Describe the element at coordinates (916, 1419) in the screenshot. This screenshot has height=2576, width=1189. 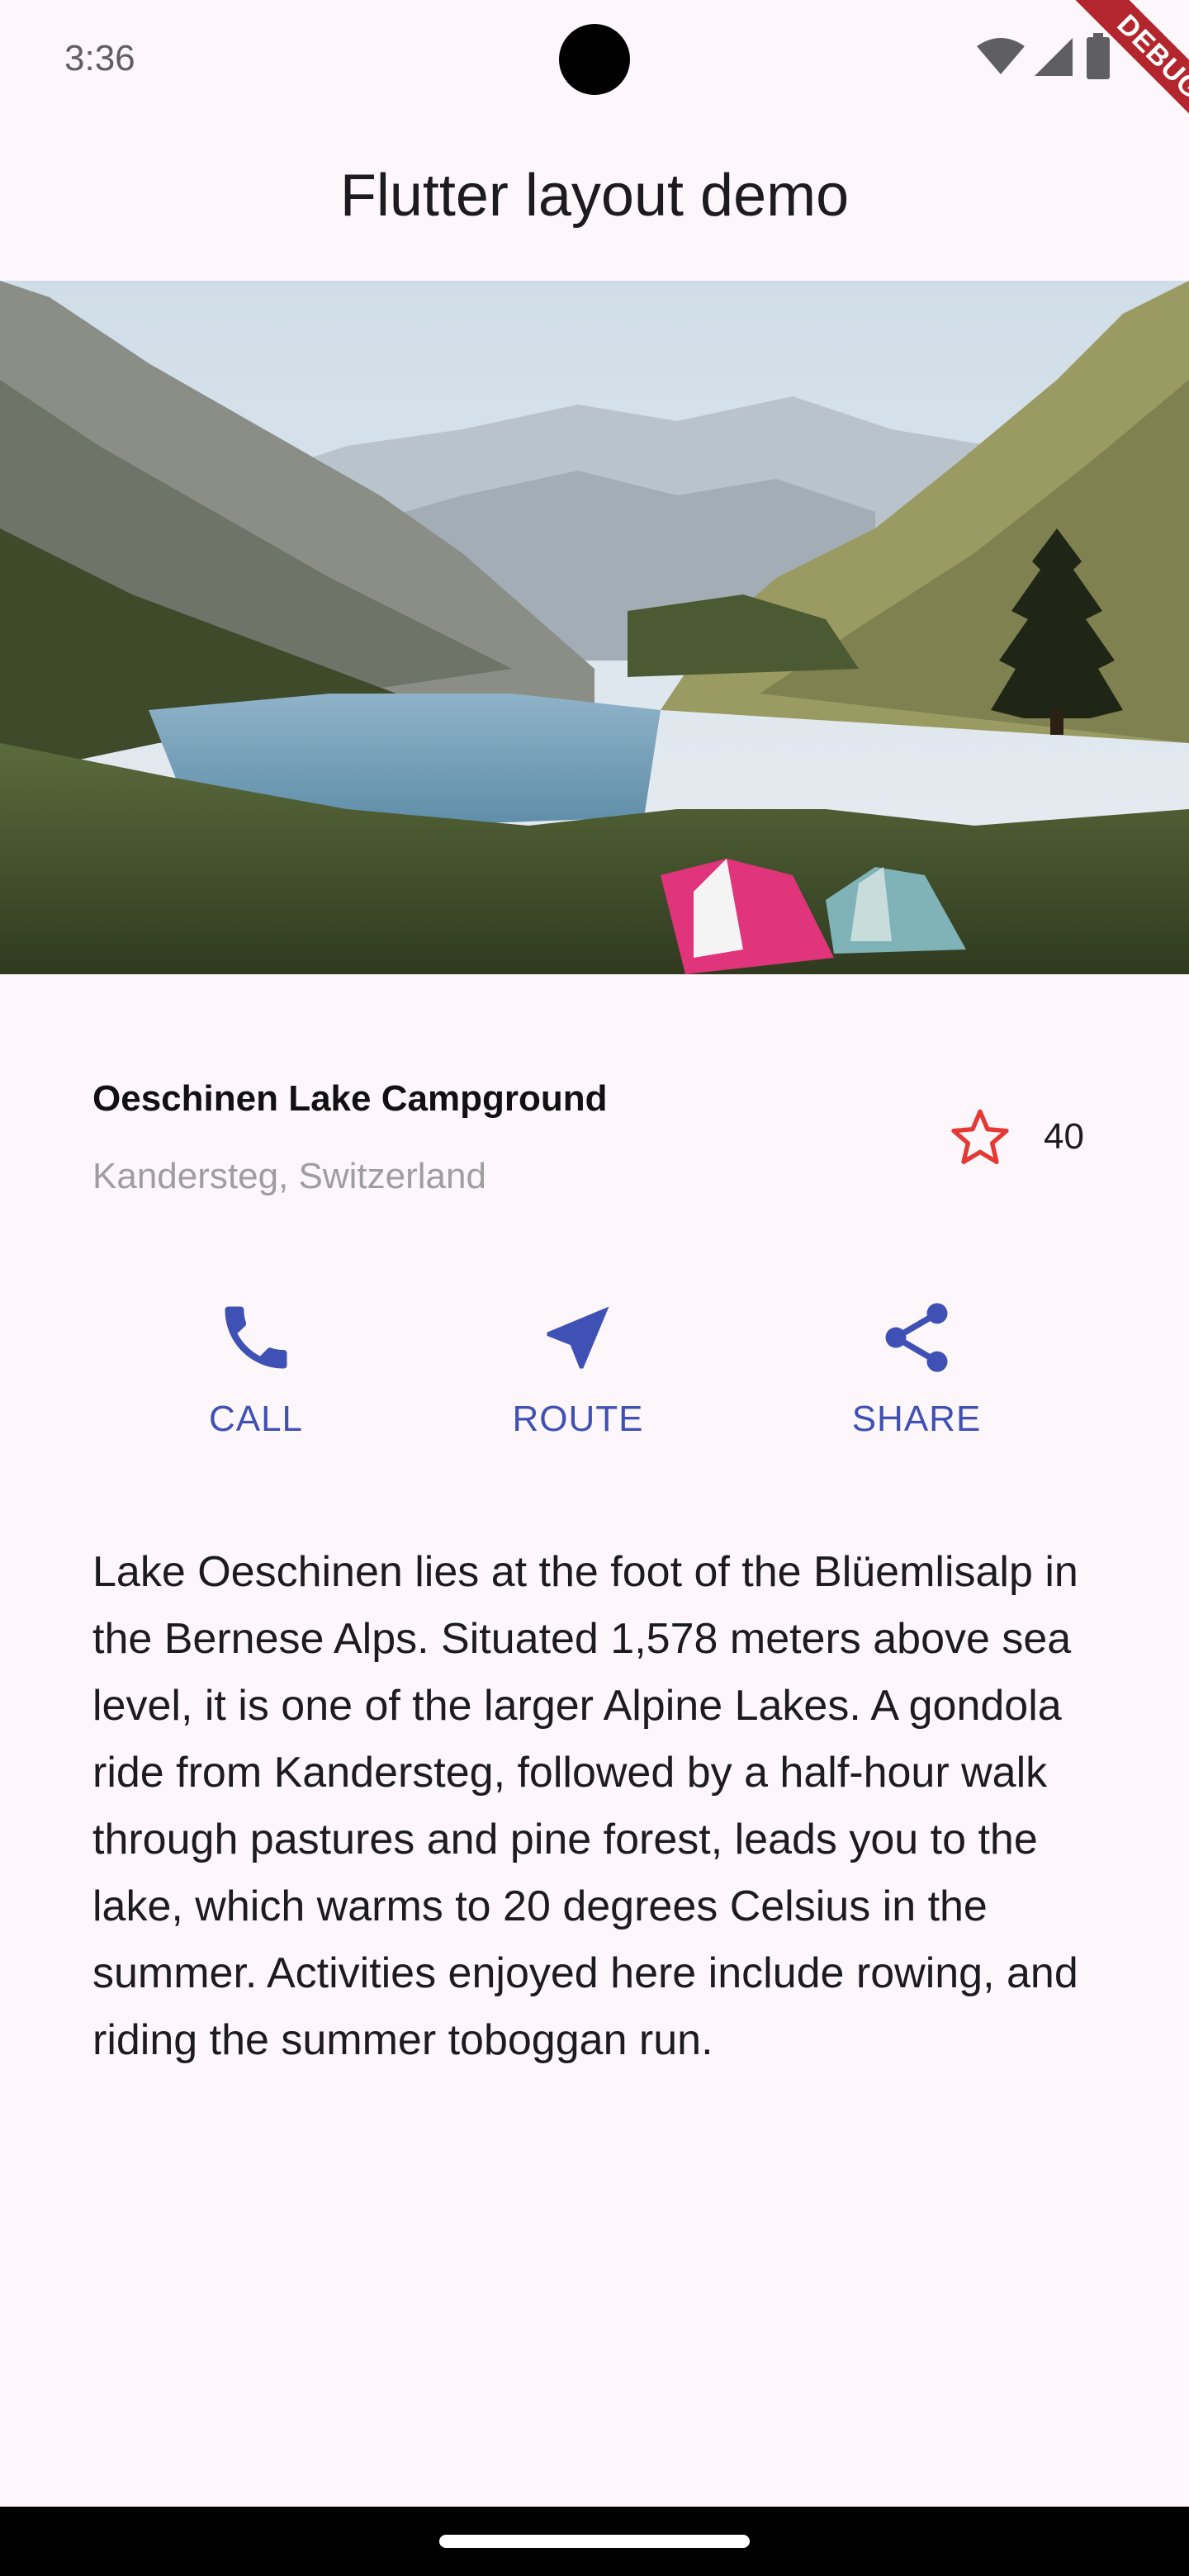
I see `share-label: SHARE` at that location.